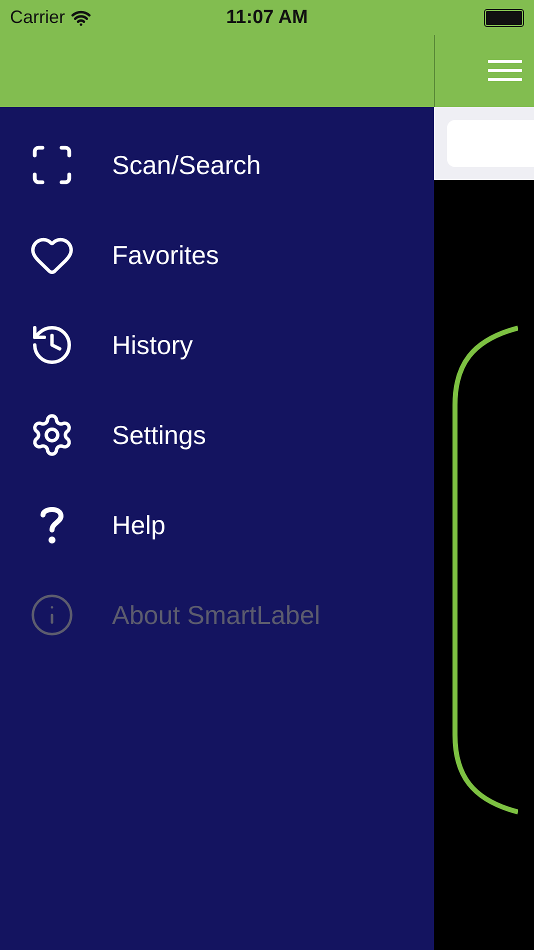 The height and width of the screenshot is (950, 534). Describe the element at coordinates (38, 17) in the screenshot. I see `carrier-label: Carrier` at that location.